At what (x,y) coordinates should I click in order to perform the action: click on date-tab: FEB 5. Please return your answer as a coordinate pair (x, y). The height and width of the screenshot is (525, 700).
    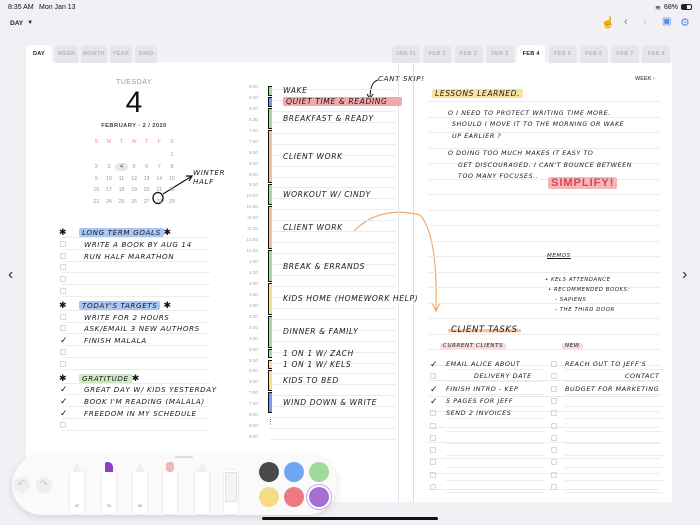
    Looking at the image, I should click on (562, 54).